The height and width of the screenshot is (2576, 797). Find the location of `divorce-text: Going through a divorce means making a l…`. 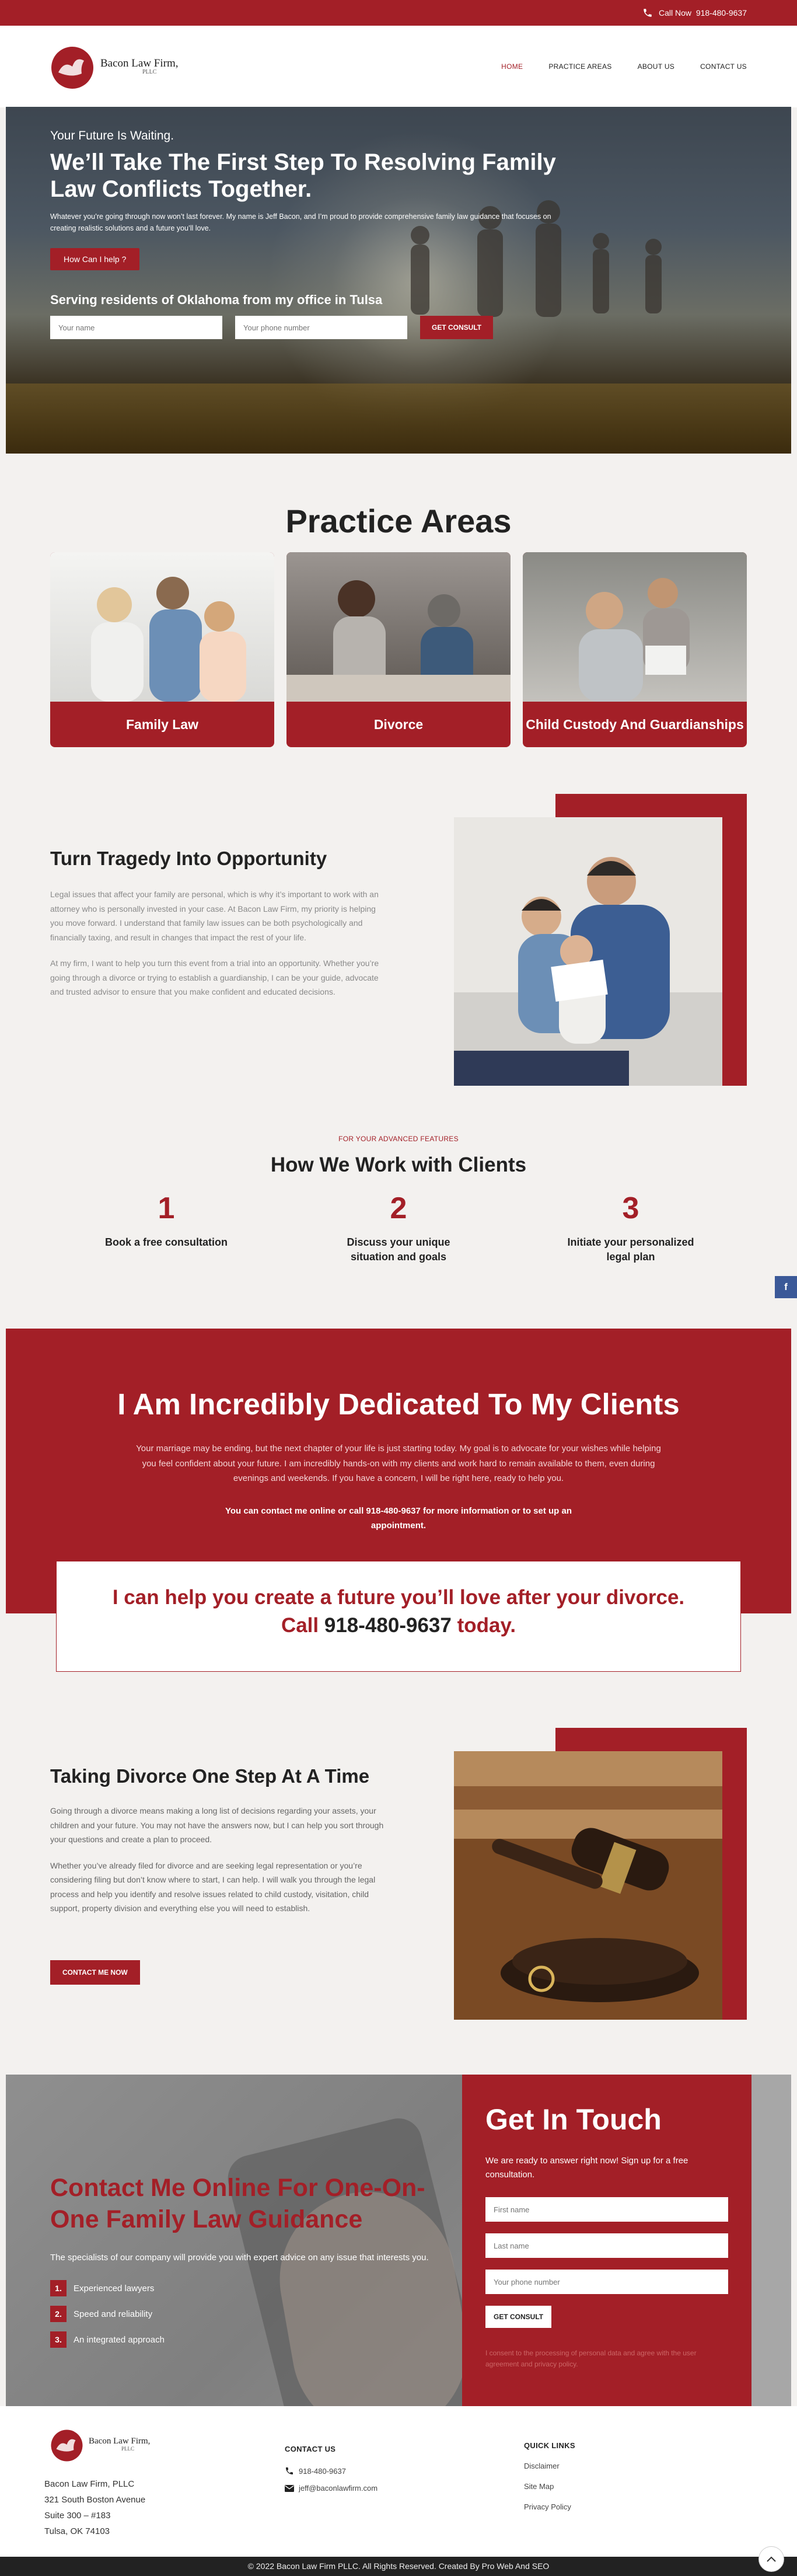

divorce-text: Going through a divorce means making a l… is located at coordinates (220, 1866).